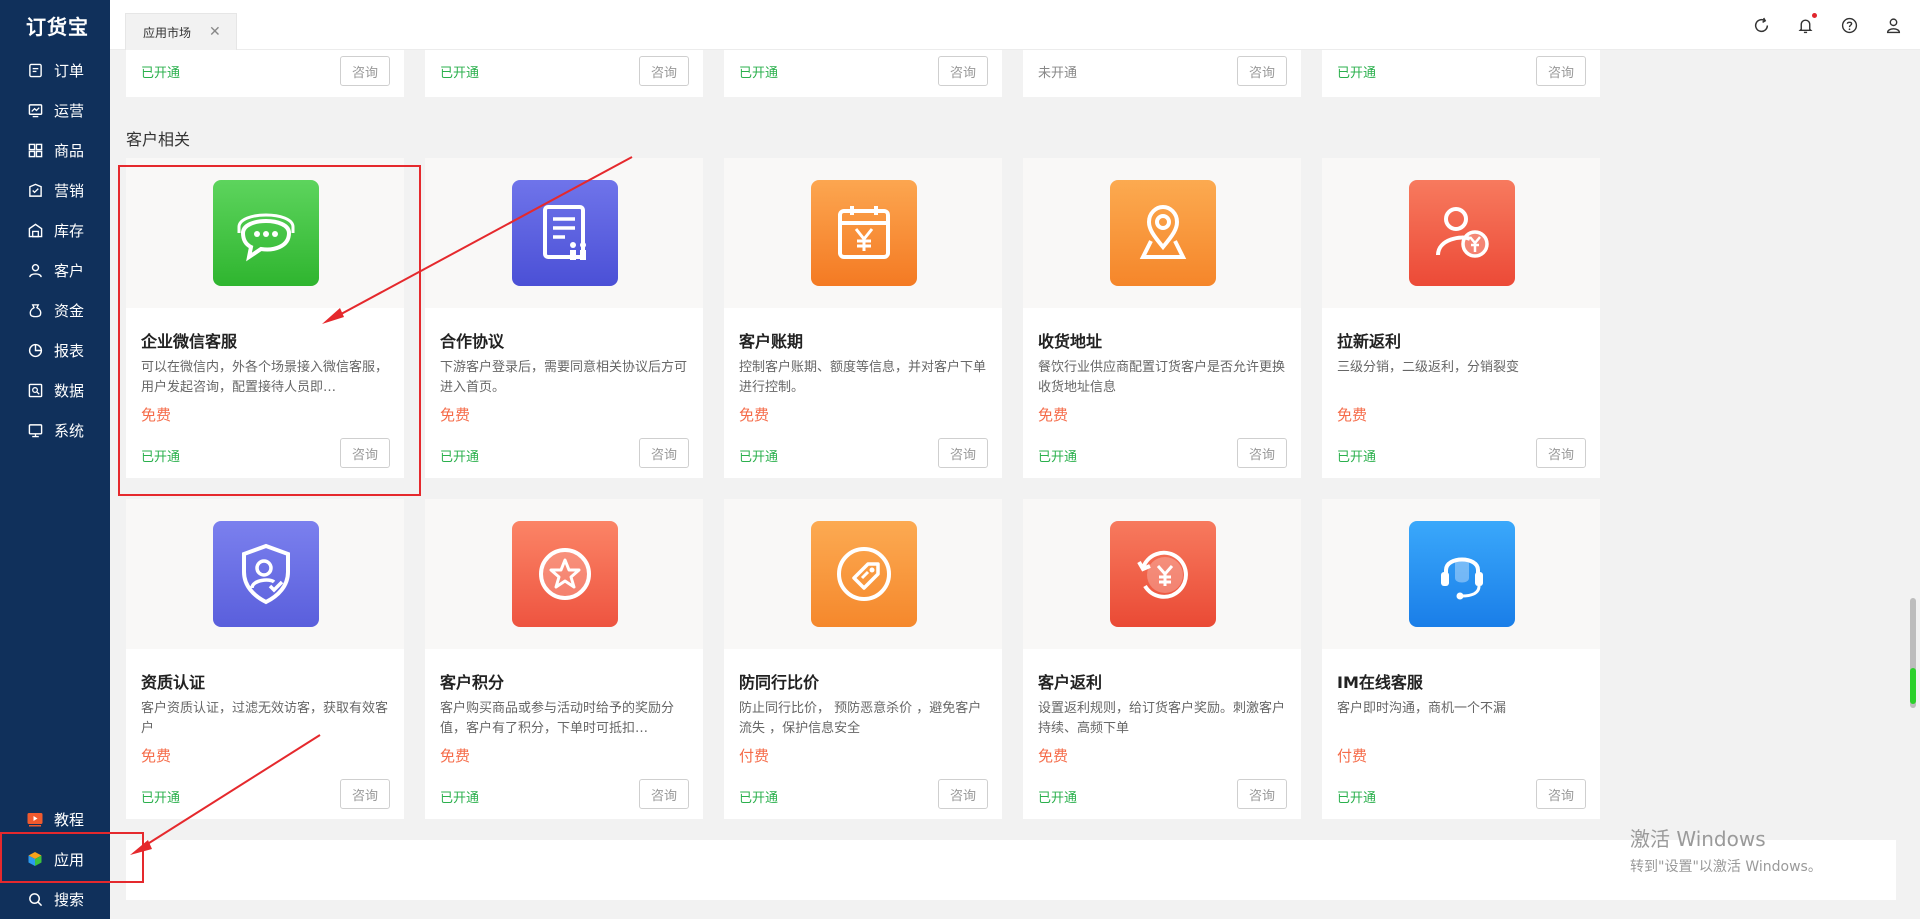  Describe the element at coordinates (1015, 25) in the screenshot. I see `topbar: 应用市场 ✕` at that location.